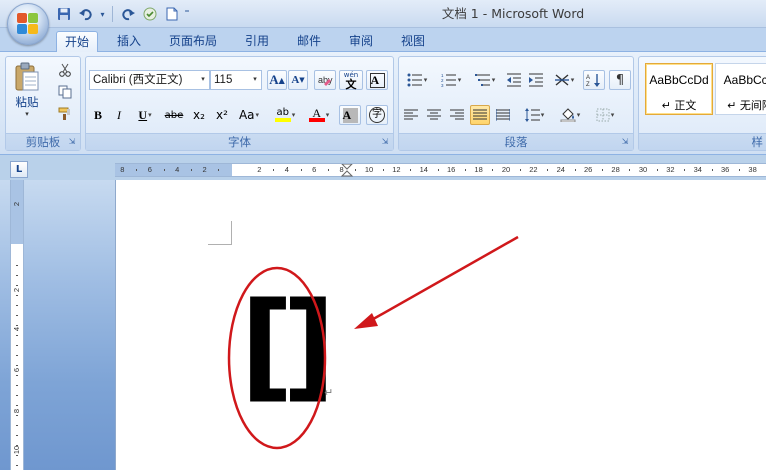  Describe the element at coordinates (129, 42) in the screenshot. I see `tab-insert: 插入` at that location.